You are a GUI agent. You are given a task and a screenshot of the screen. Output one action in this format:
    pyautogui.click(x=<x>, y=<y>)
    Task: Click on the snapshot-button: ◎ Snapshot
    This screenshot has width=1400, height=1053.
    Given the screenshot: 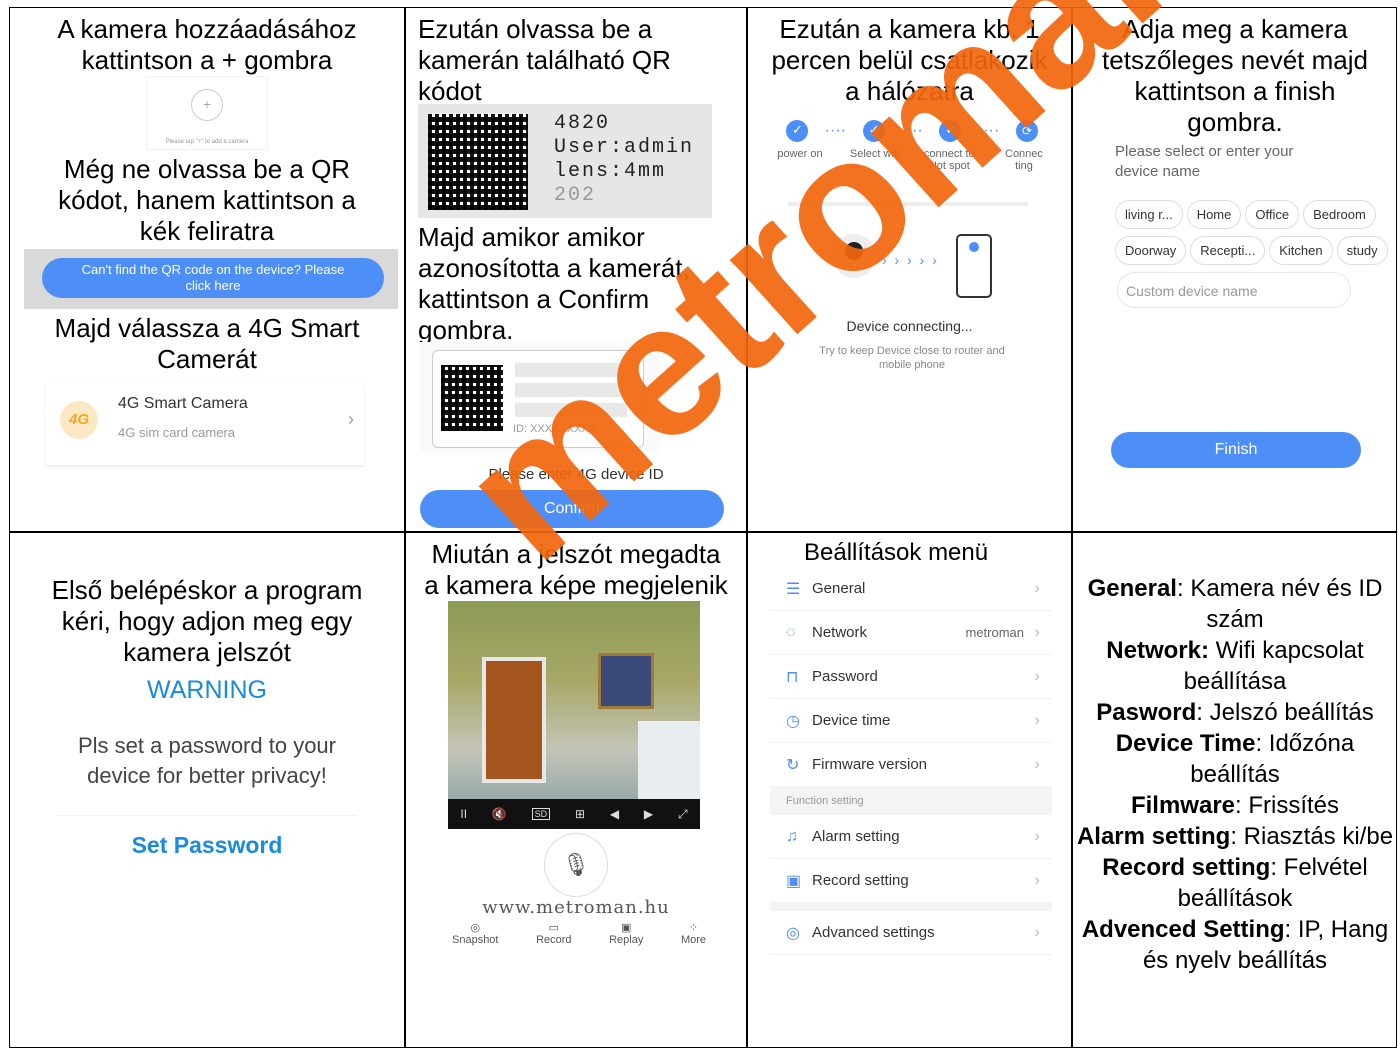 What is the action you would take?
    pyautogui.click(x=475, y=933)
    